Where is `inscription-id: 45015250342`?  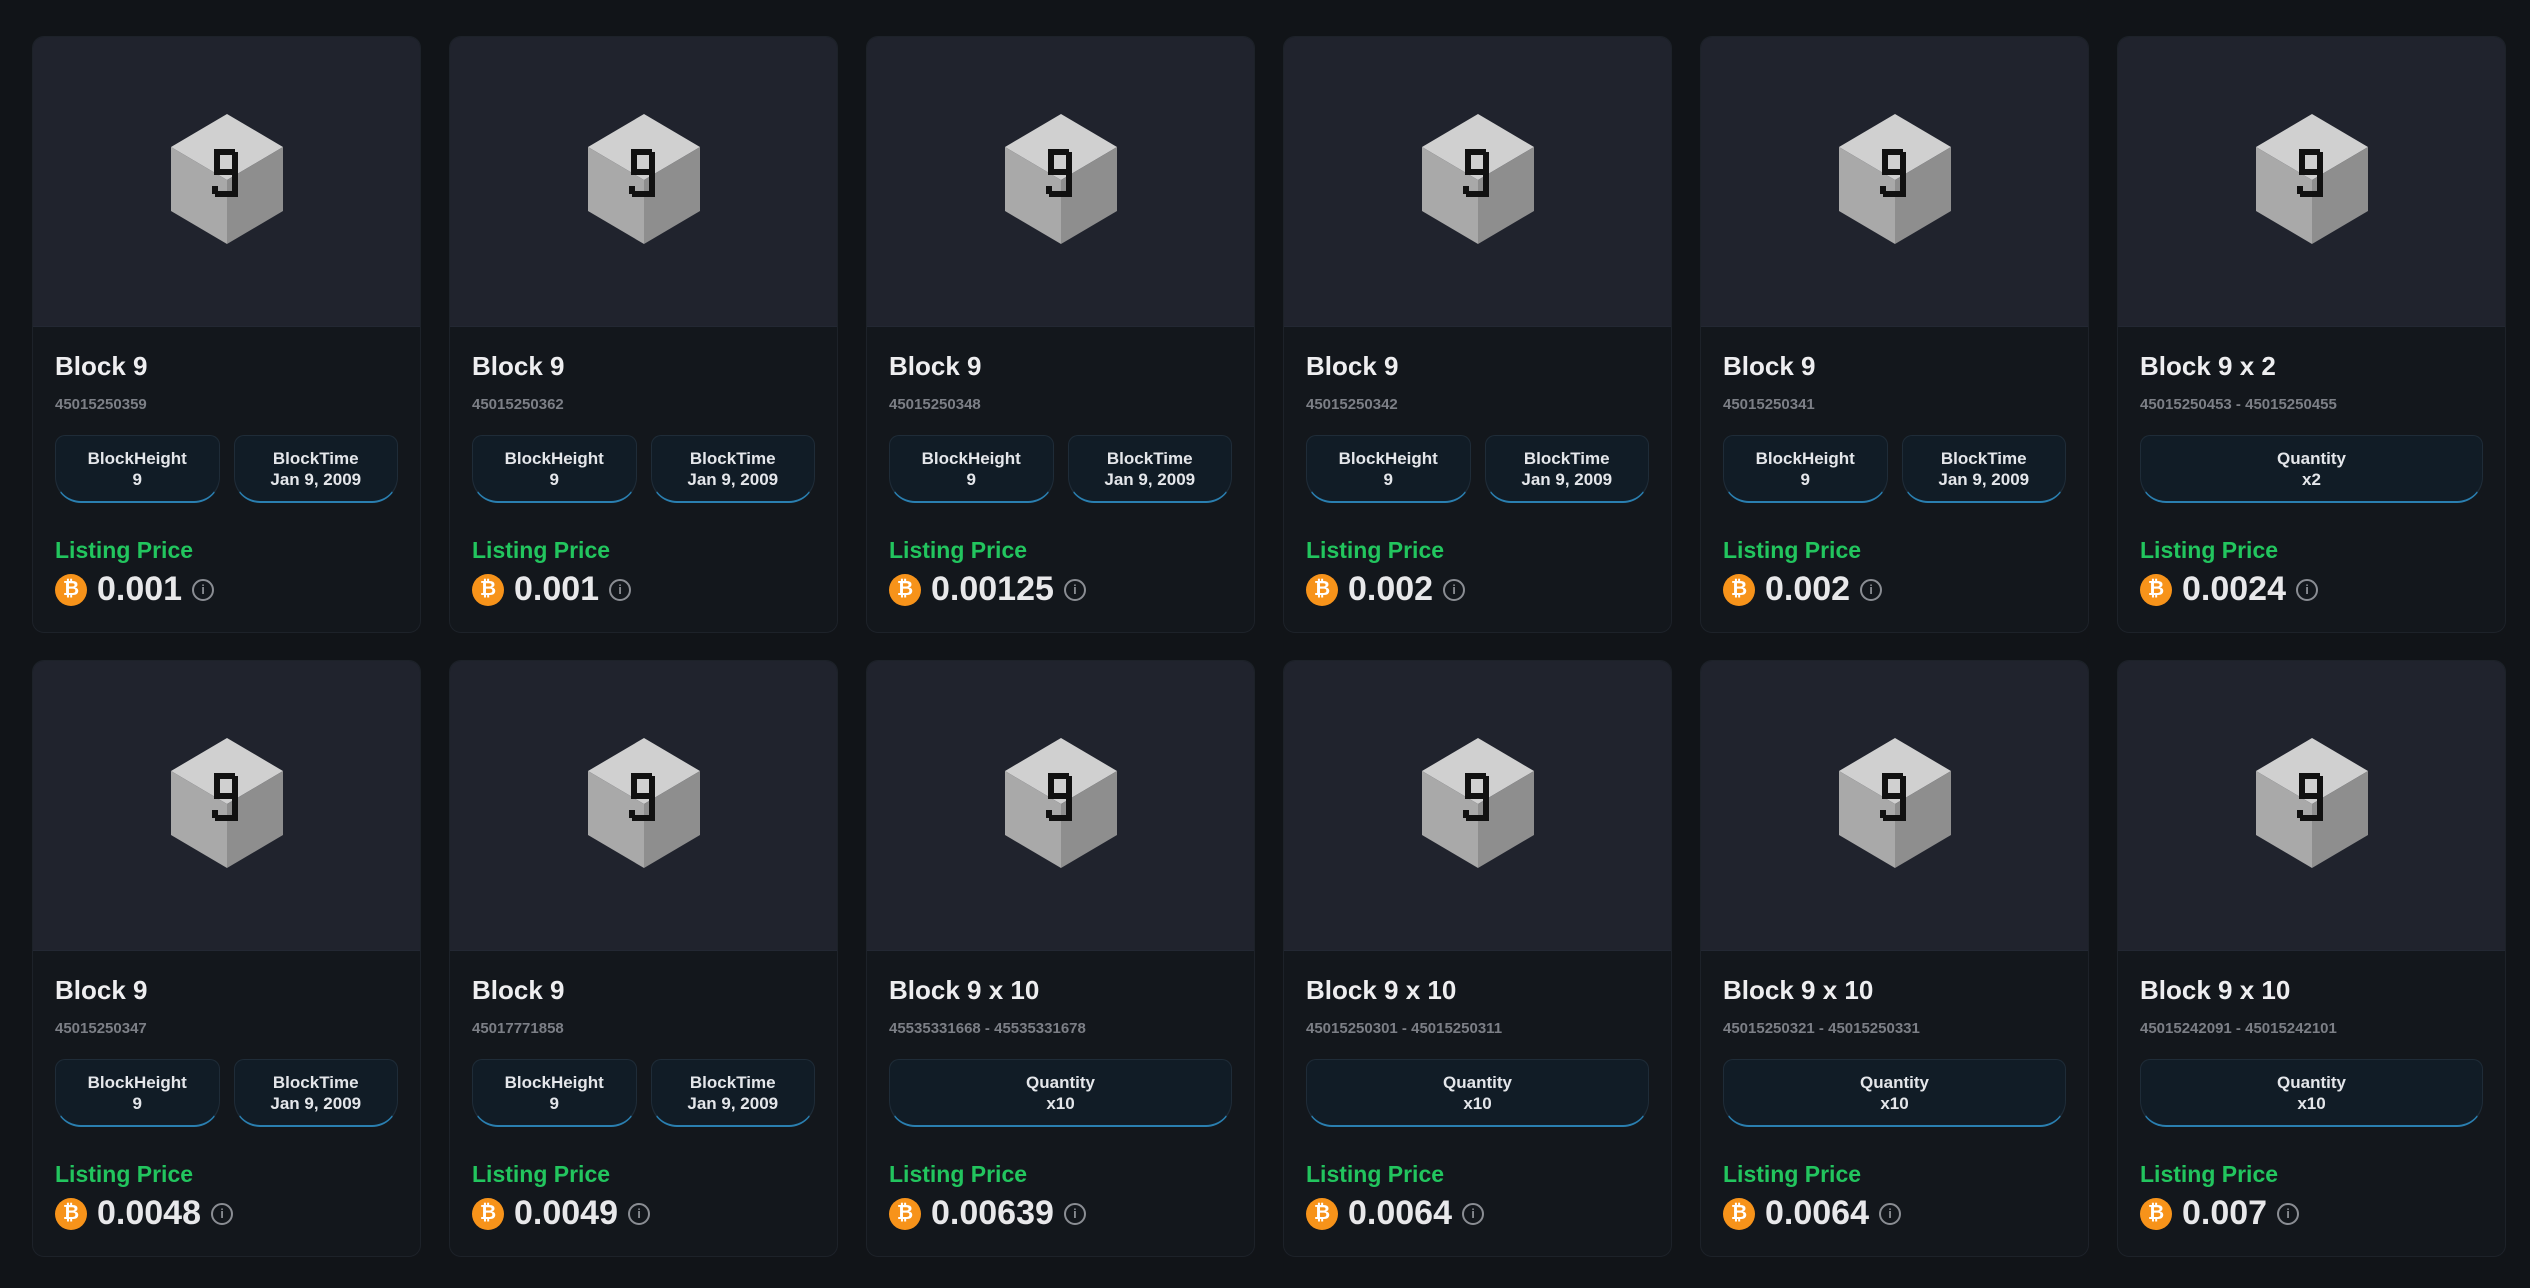 inscription-id: 45015250342 is located at coordinates (1352, 404).